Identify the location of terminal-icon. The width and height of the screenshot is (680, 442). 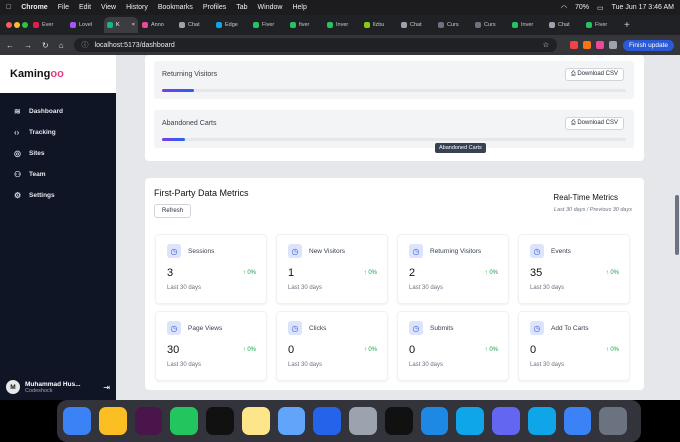
(398, 421).